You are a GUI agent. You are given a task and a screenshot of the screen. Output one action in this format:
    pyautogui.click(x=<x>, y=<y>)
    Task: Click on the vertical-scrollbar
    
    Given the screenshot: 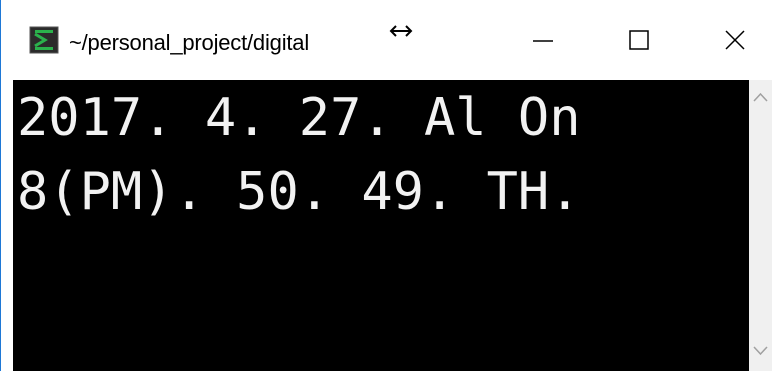 What is the action you would take?
    pyautogui.click(x=760, y=225)
    